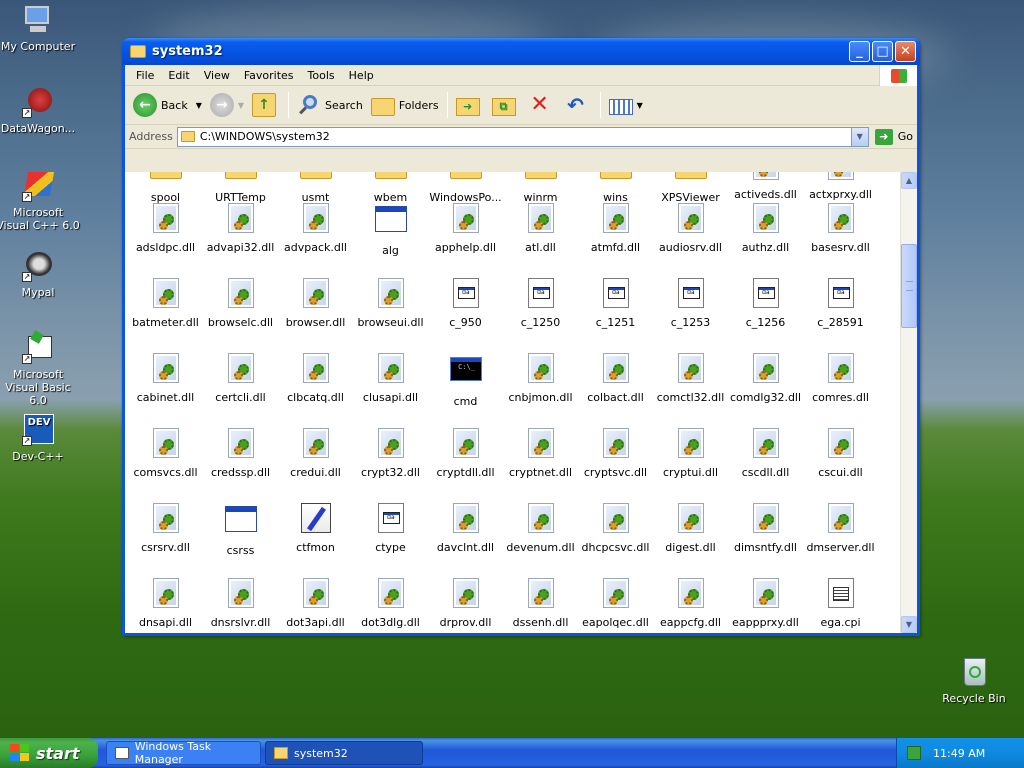 This screenshot has width=1024, height=768. Describe the element at coordinates (465, 528) in the screenshot. I see `file-item: davclnt.dll` at that location.